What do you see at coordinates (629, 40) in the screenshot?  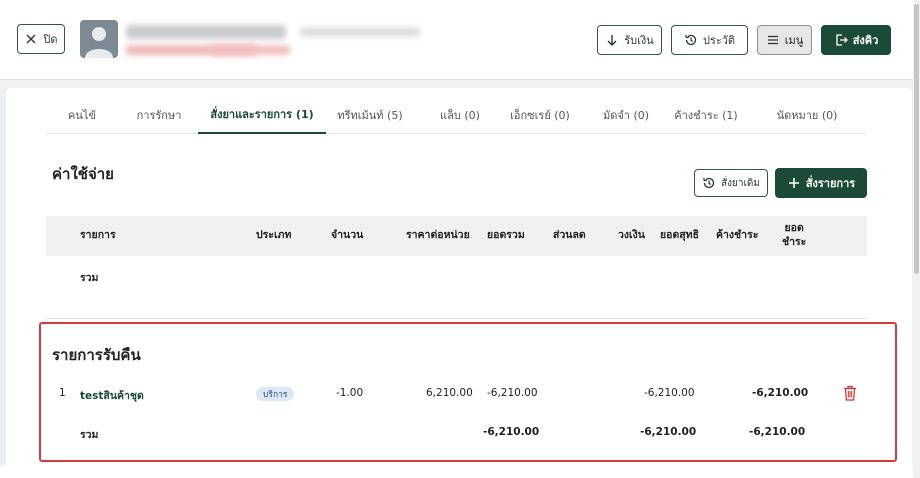 I see `receive-payment-button: รับเงิน` at bounding box center [629, 40].